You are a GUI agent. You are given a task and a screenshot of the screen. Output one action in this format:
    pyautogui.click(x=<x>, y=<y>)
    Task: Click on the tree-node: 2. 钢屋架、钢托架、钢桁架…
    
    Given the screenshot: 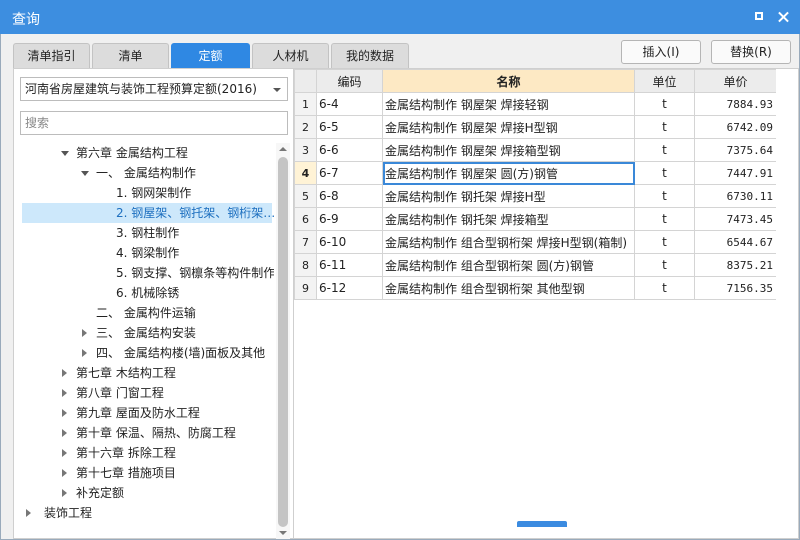 What is the action you would take?
    pyautogui.click(x=148, y=213)
    